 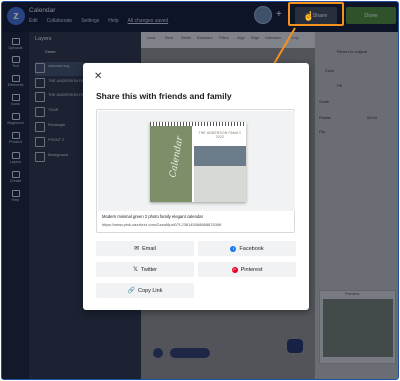 What do you see at coordinates (98, 77) in the screenshot?
I see `close-icon: ✕` at bounding box center [98, 77].